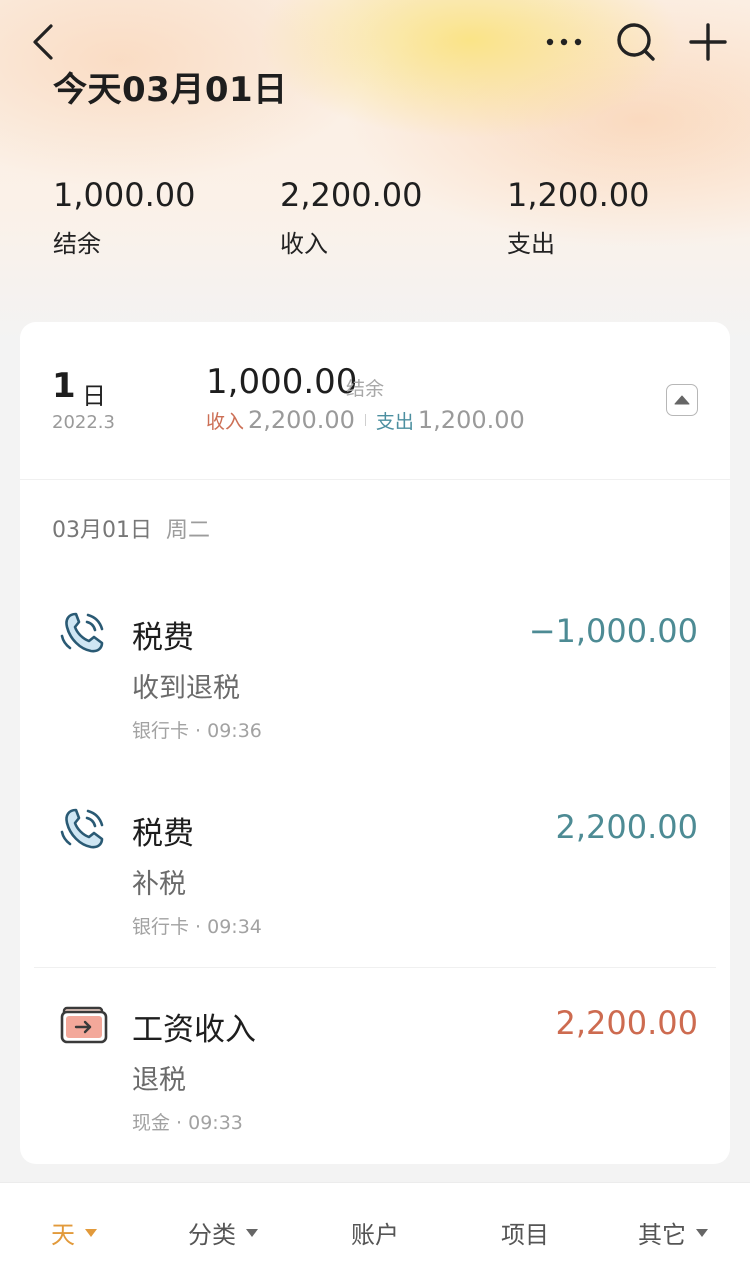 This screenshot has width=750, height=1281. Describe the element at coordinates (194, 1030) in the screenshot. I see `transaction-category: 工资收入` at that location.